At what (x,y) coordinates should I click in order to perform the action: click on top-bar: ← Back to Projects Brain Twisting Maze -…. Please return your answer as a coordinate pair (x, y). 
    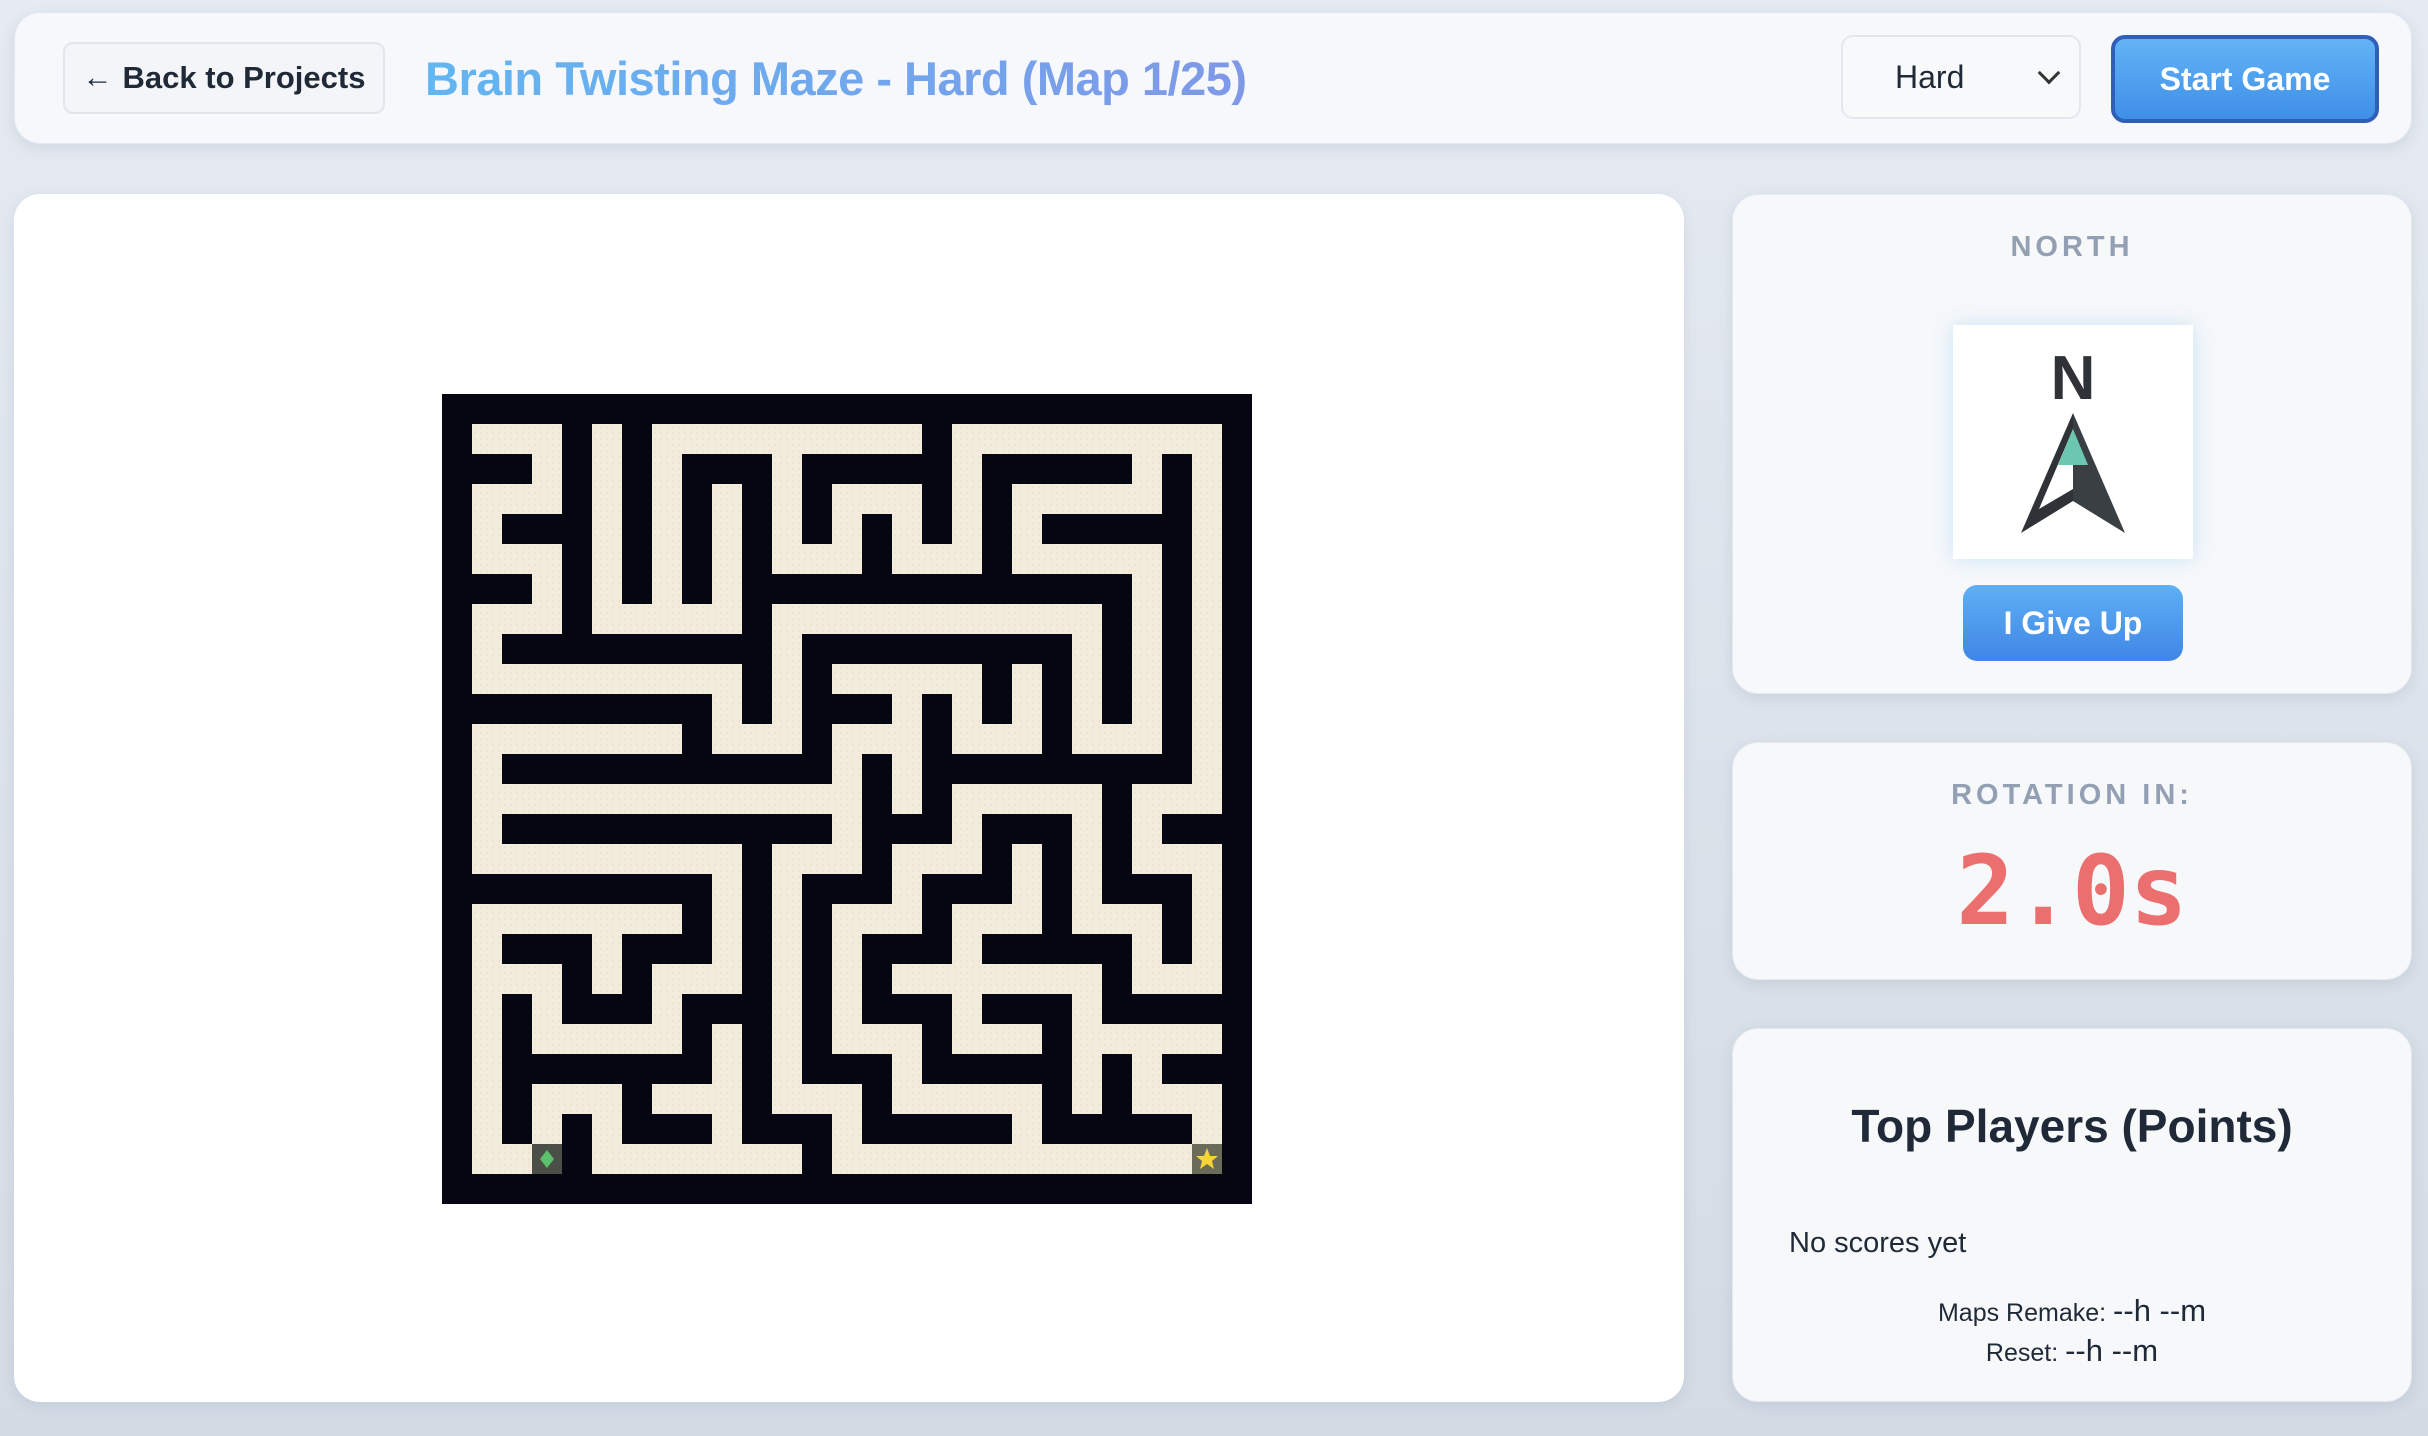
    Looking at the image, I should click on (1213, 78).